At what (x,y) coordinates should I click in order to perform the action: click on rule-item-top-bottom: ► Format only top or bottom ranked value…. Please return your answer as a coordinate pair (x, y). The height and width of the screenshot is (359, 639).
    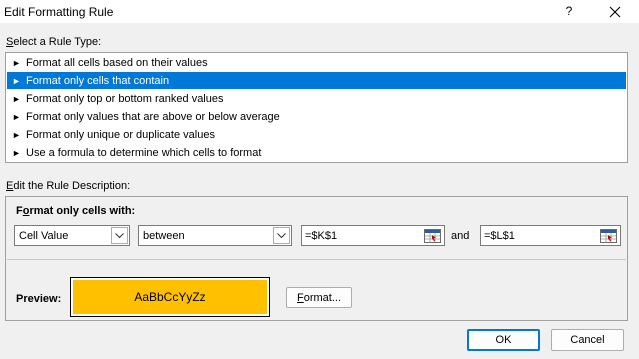
    Looking at the image, I should click on (316, 98).